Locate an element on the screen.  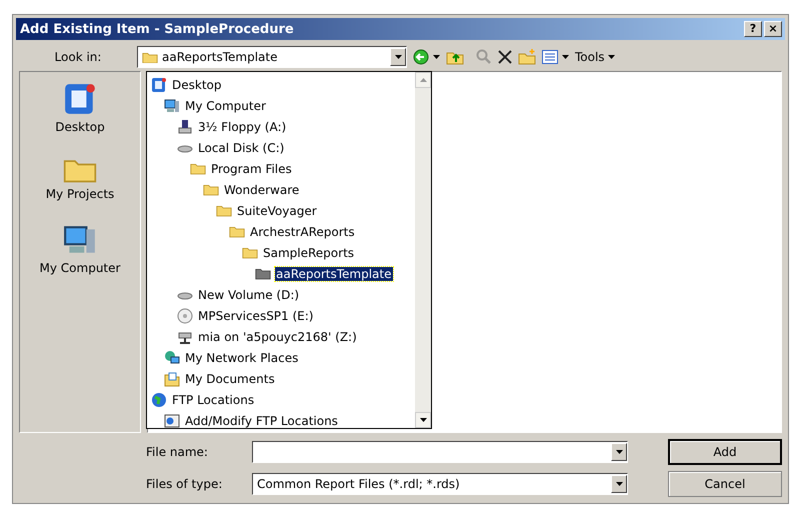
tree-item: mia on 'a5pouyc2168' (Z:) is located at coordinates (281, 336).